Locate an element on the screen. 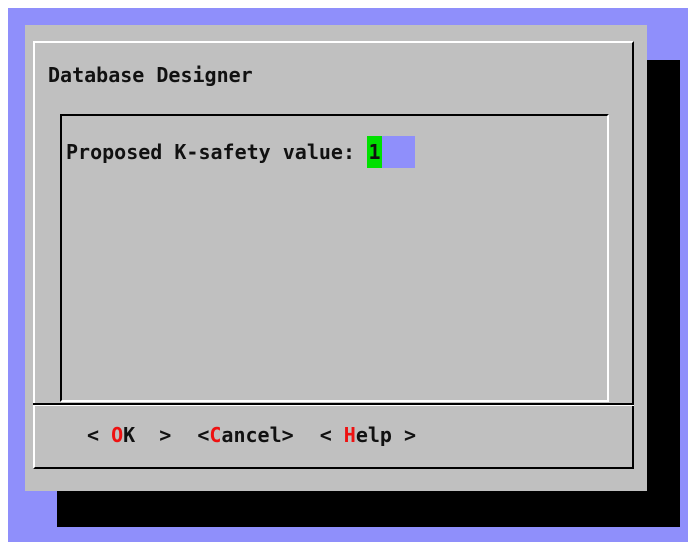  ok-button: < OK > is located at coordinates (129, 435).